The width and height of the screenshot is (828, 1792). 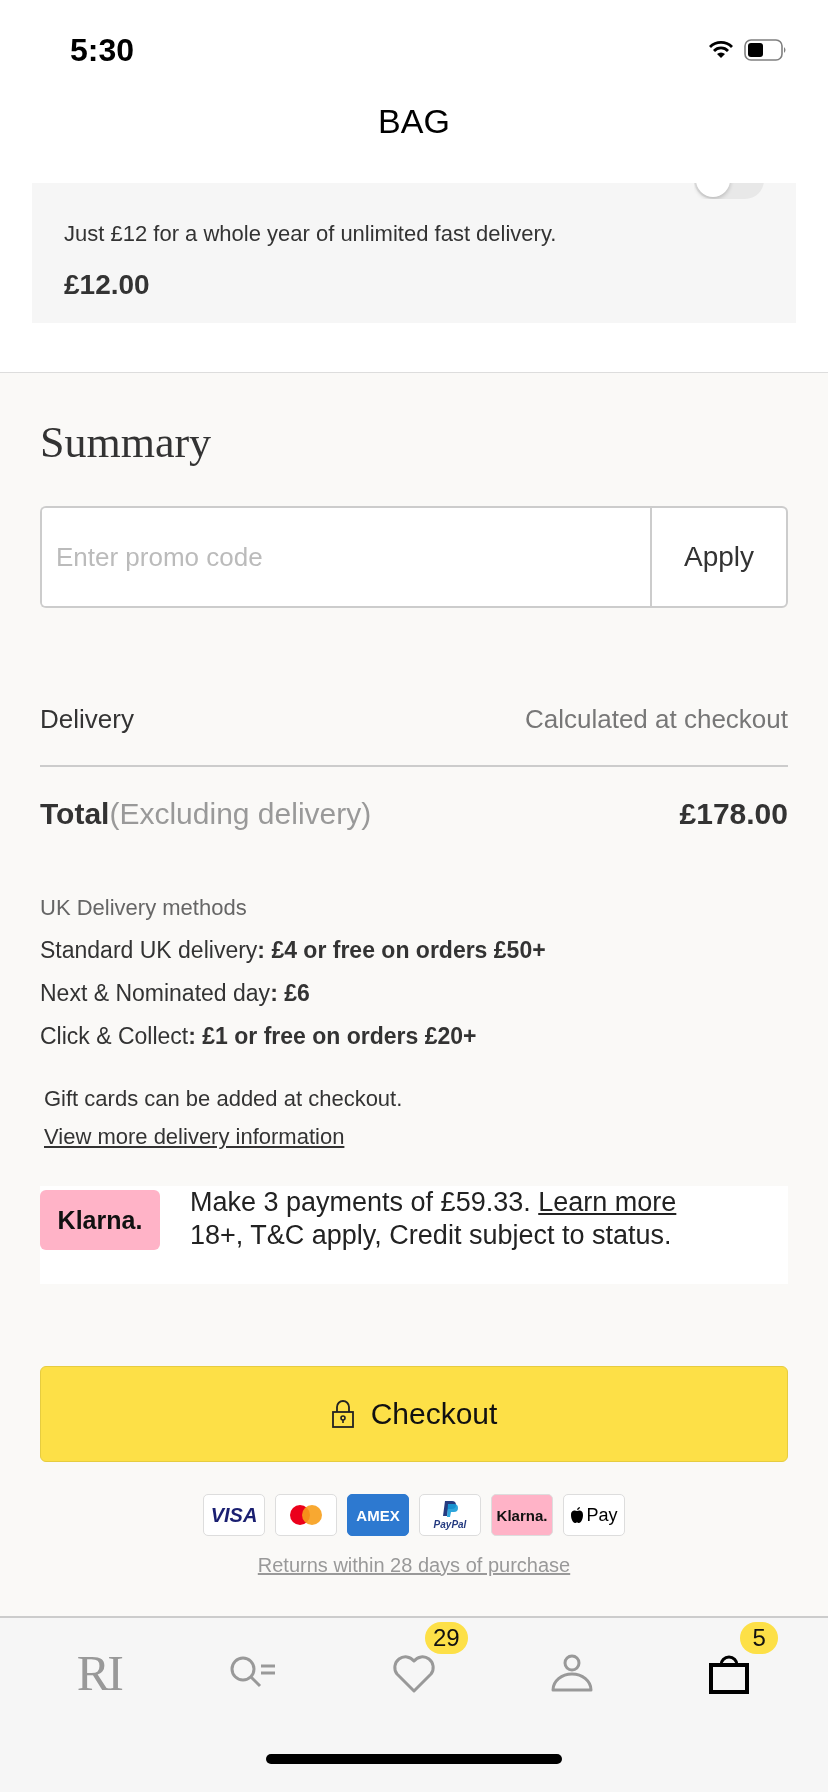 I want to click on checkout-button: Checkout, so click(x=414, y=1414).